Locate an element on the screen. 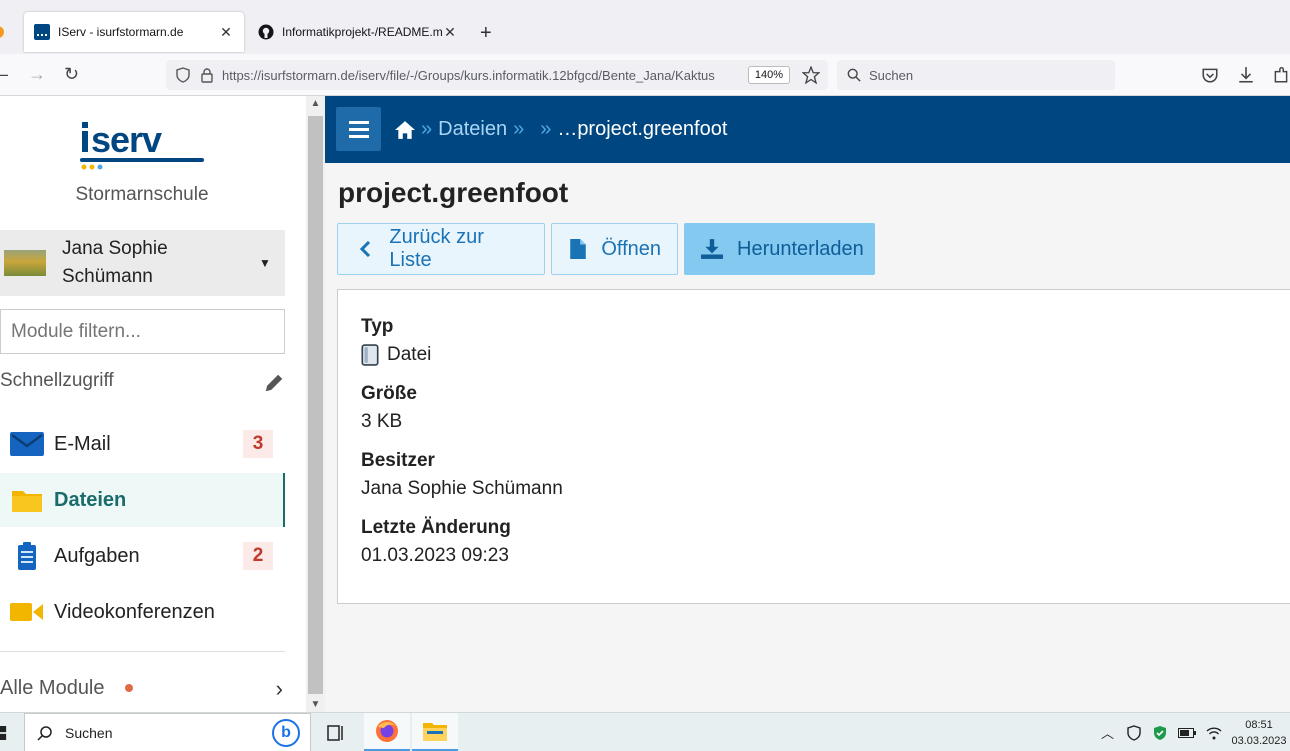 The width and height of the screenshot is (1290, 751). video-icon-wrap is located at coordinates (27, 612).